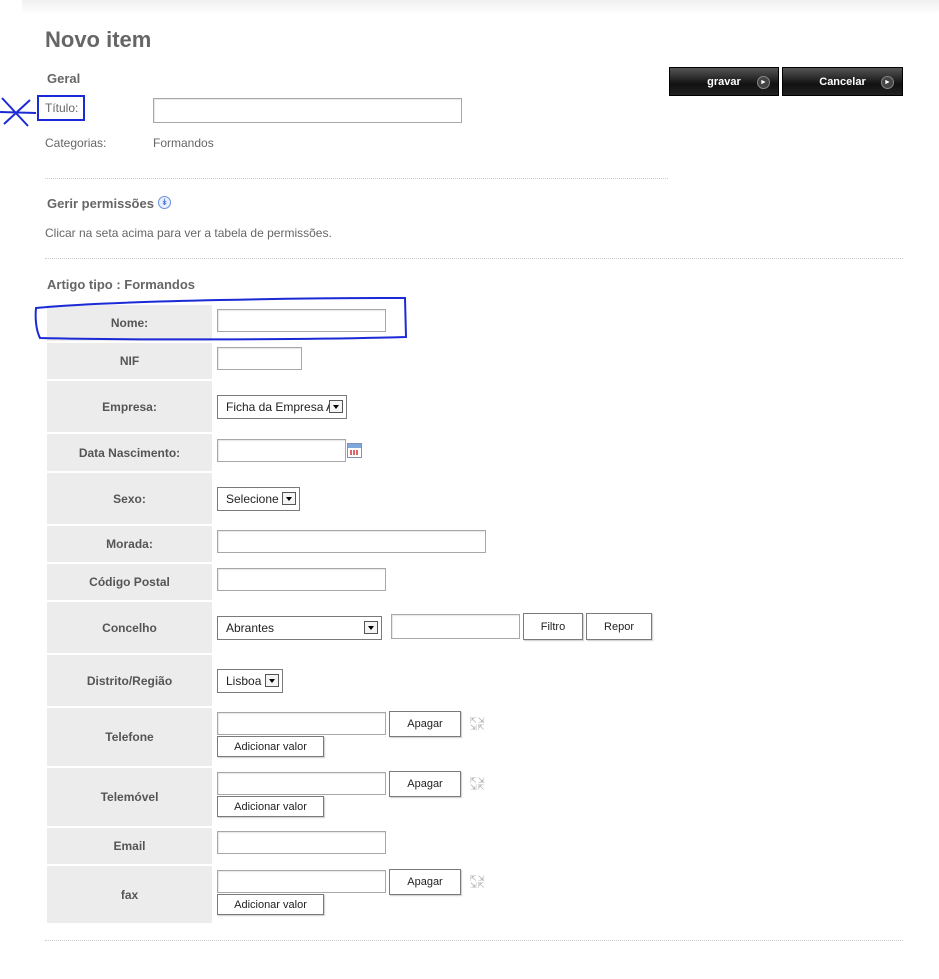 This screenshot has height=979, width=939. Describe the element at coordinates (76, 143) in the screenshot. I see `categorias-label: Categorias:` at that location.